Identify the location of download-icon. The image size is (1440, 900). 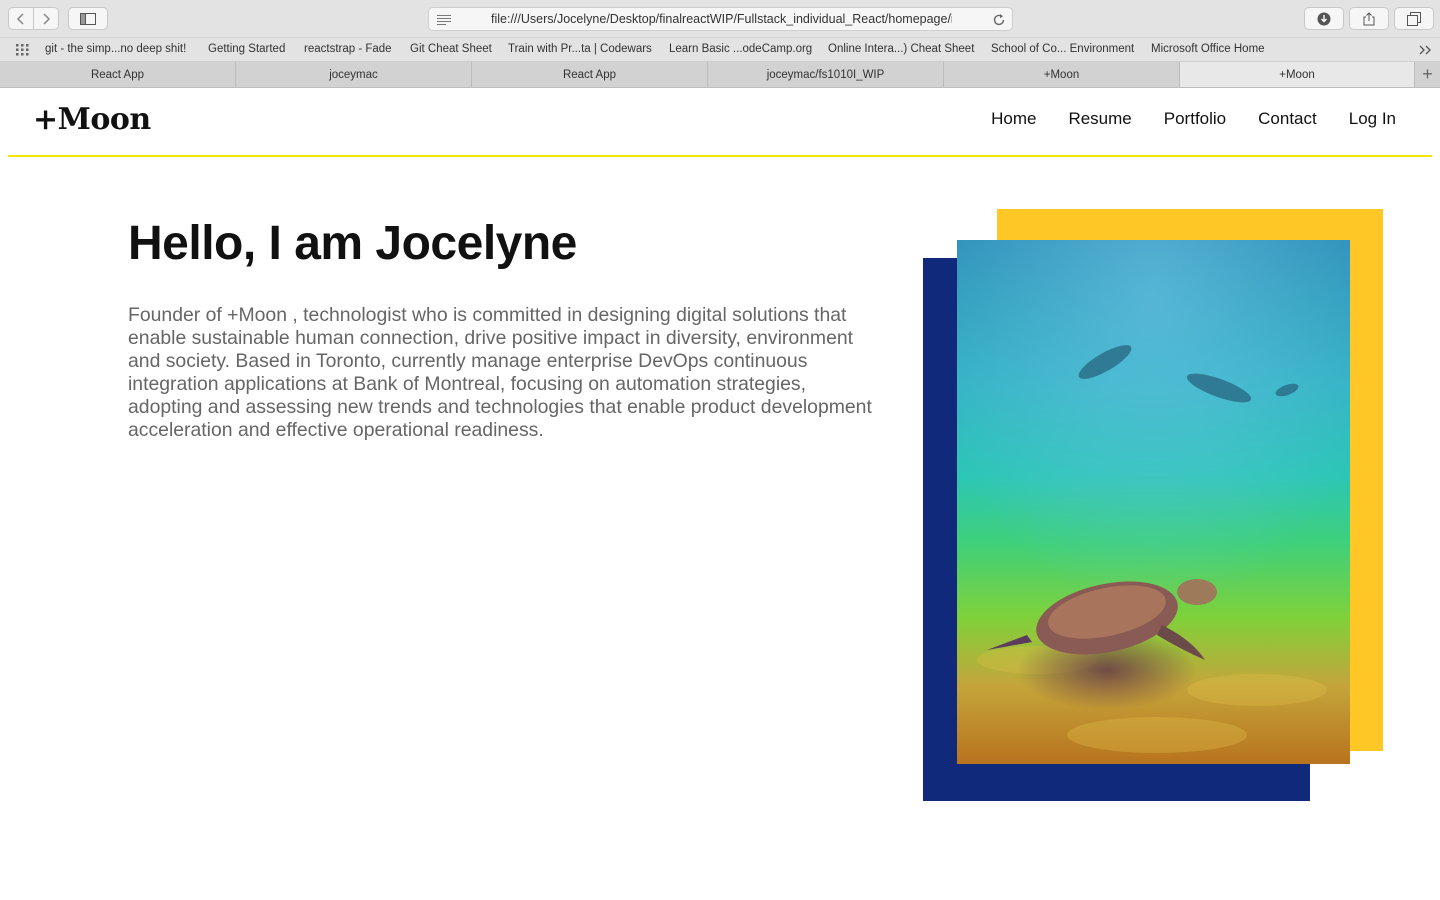
(1324, 18).